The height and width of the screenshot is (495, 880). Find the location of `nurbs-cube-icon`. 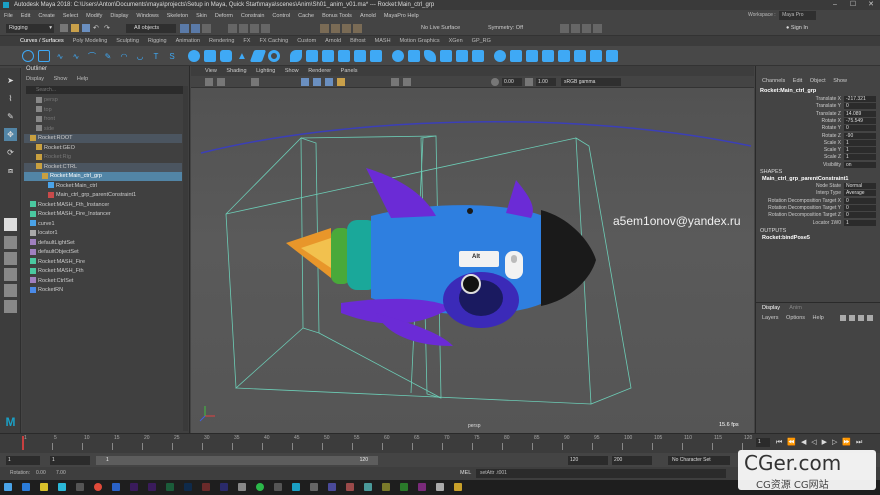

nurbs-cube-icon is located at coordinates (210, 56).